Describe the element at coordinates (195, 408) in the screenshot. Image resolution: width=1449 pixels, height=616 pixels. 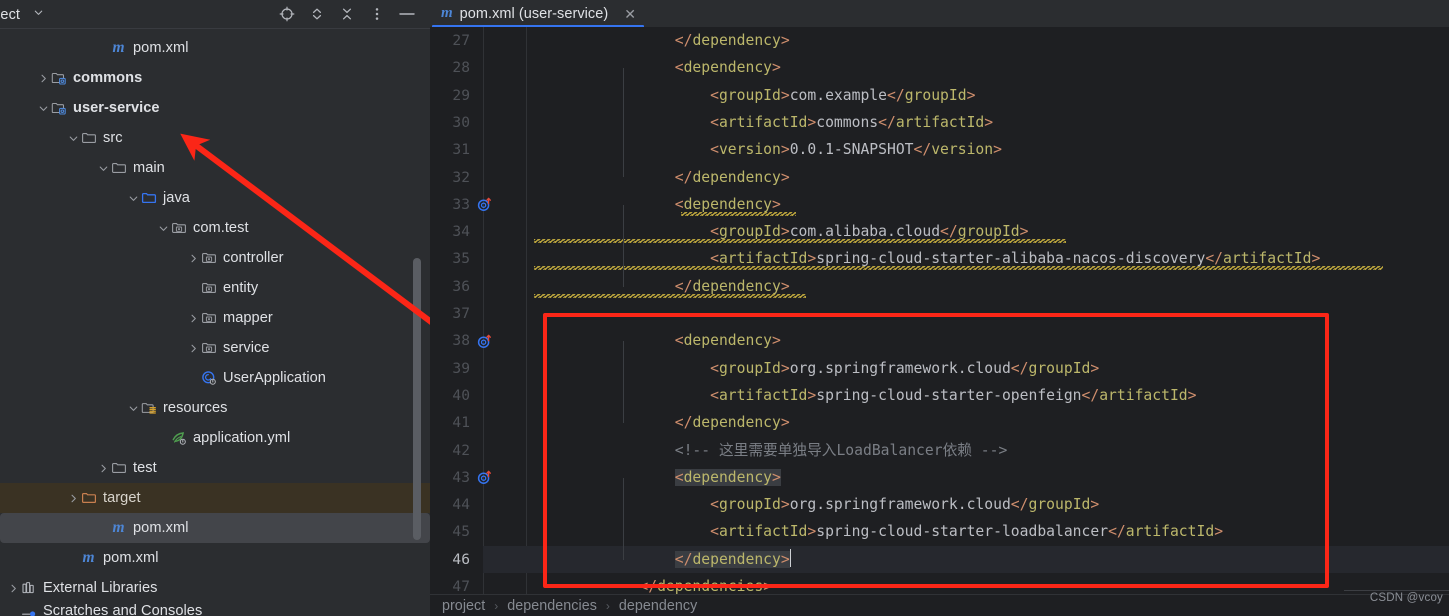
I see `tree-item-label: resources` at that location.